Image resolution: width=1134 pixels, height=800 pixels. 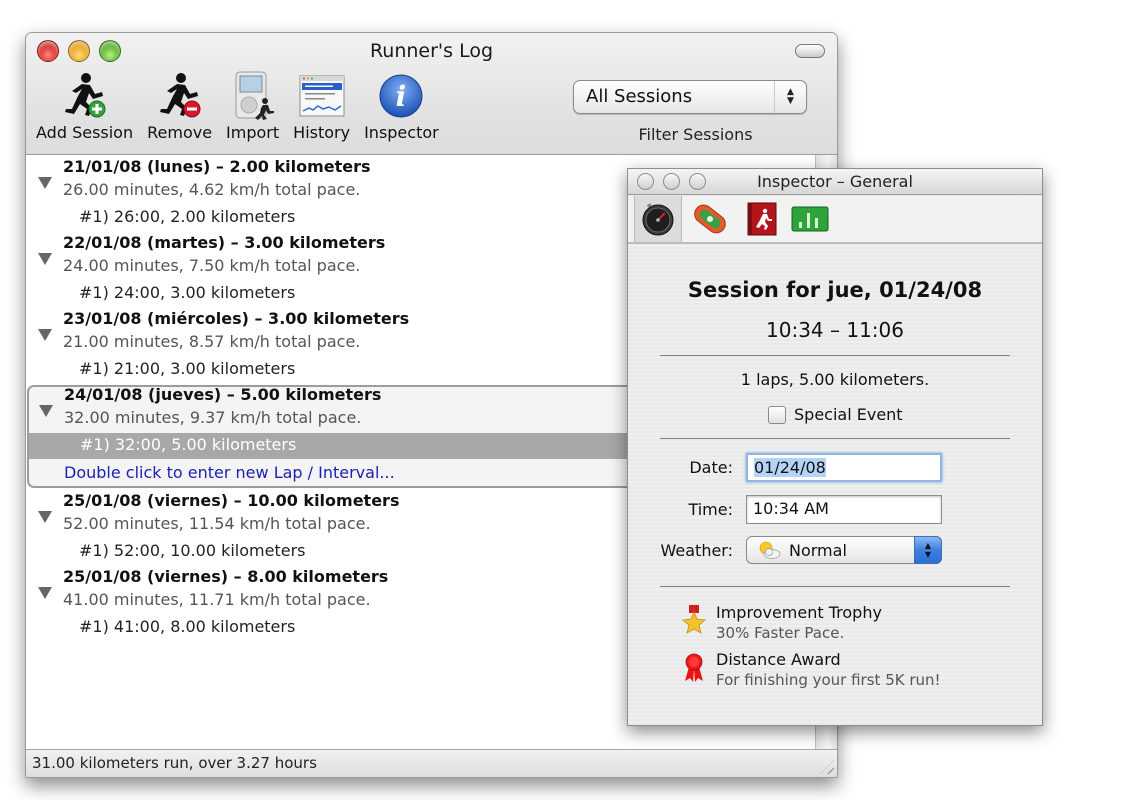 What do you see at coordinates (791, 508) in the screenshot?
I see `time-value: 10:34 AM` at bounding box center [791, 508].